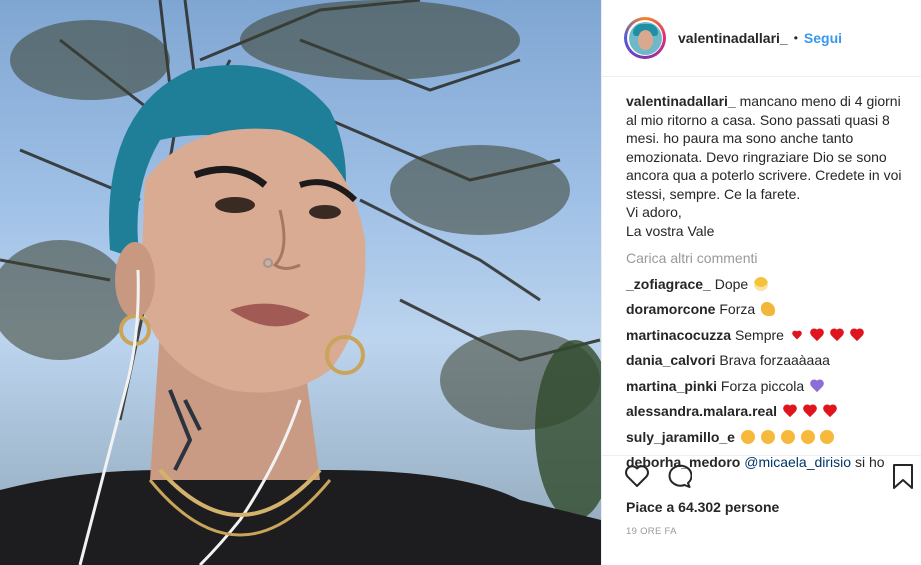  What do you see at coordinates (903, 479) in the screenshot?
I see `bookmark-icon` at bounding box center [903, 479].